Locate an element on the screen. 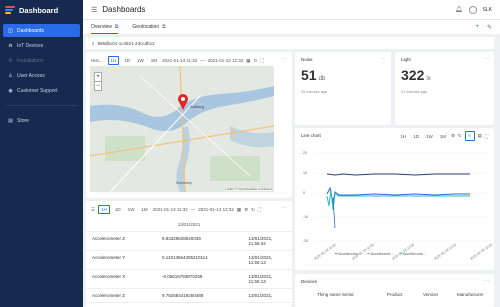 The height and width of the screenshot is (307, 500). sidebar-item-installations: ⚙ Installations is located at coordinates (41, 60).